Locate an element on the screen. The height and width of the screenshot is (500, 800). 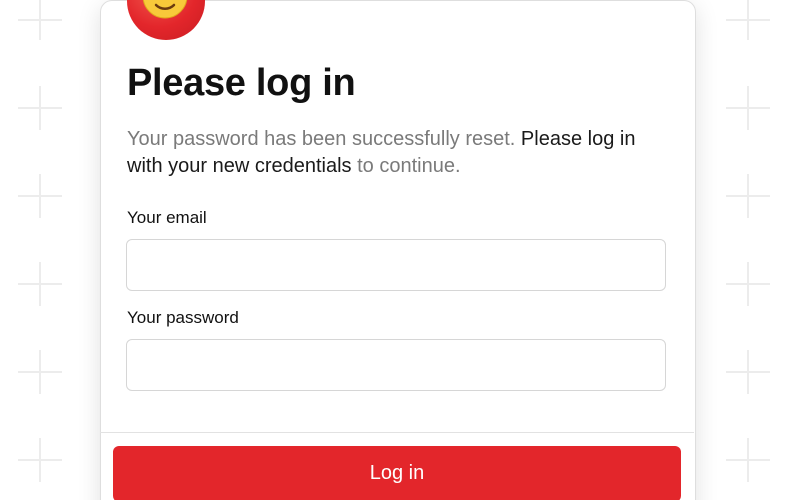
login-button: Log in is located at coordinates (397, 473).